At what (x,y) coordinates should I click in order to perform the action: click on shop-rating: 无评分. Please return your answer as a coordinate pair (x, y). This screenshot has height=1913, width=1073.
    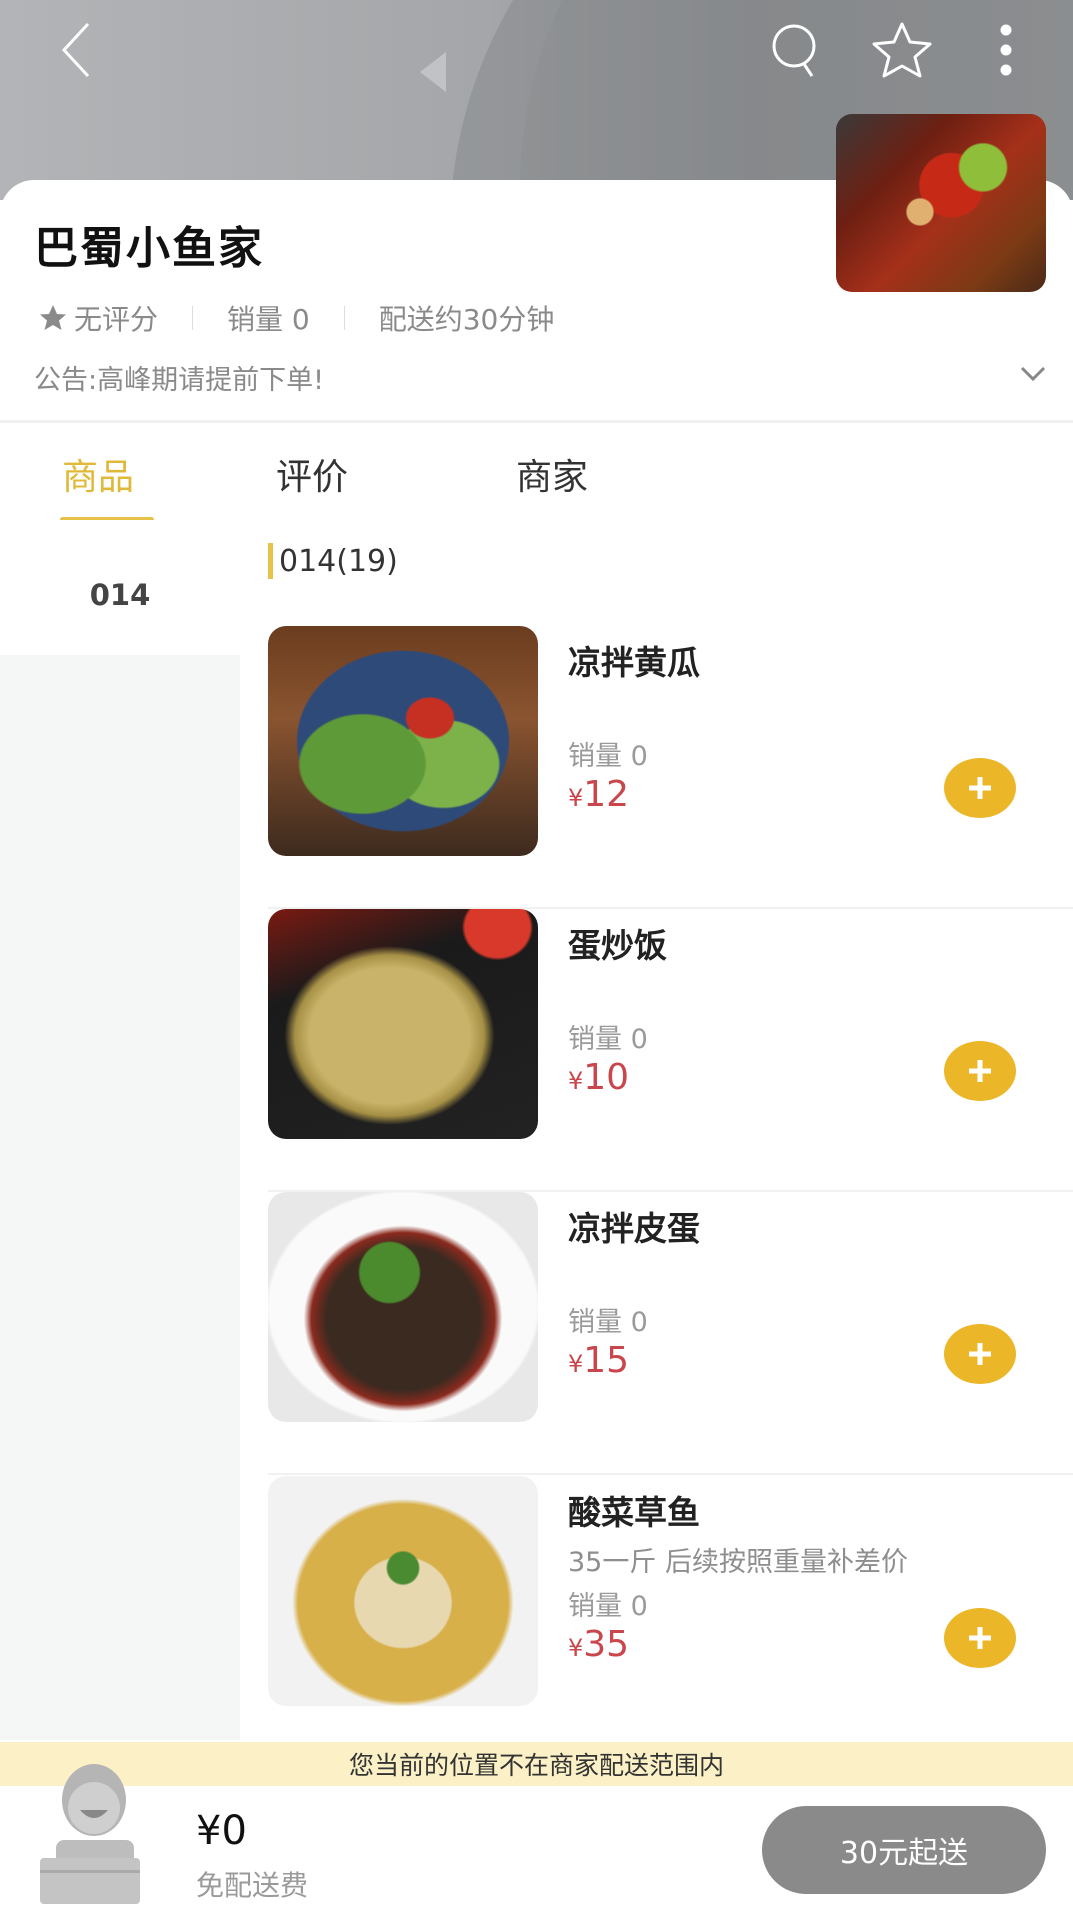
    Looking at the image, I should click on (116, 319).